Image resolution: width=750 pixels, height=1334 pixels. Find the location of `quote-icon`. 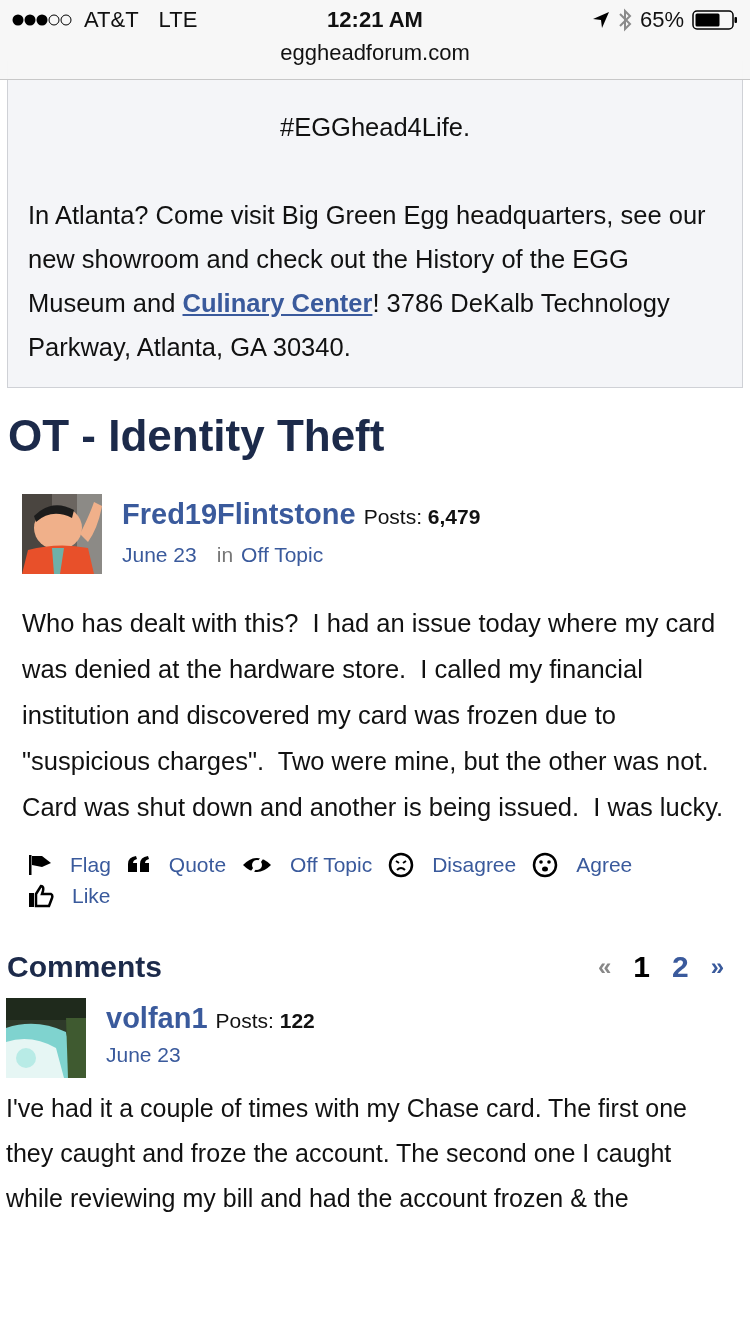

quote-icon is located at coordinates (138, 865).